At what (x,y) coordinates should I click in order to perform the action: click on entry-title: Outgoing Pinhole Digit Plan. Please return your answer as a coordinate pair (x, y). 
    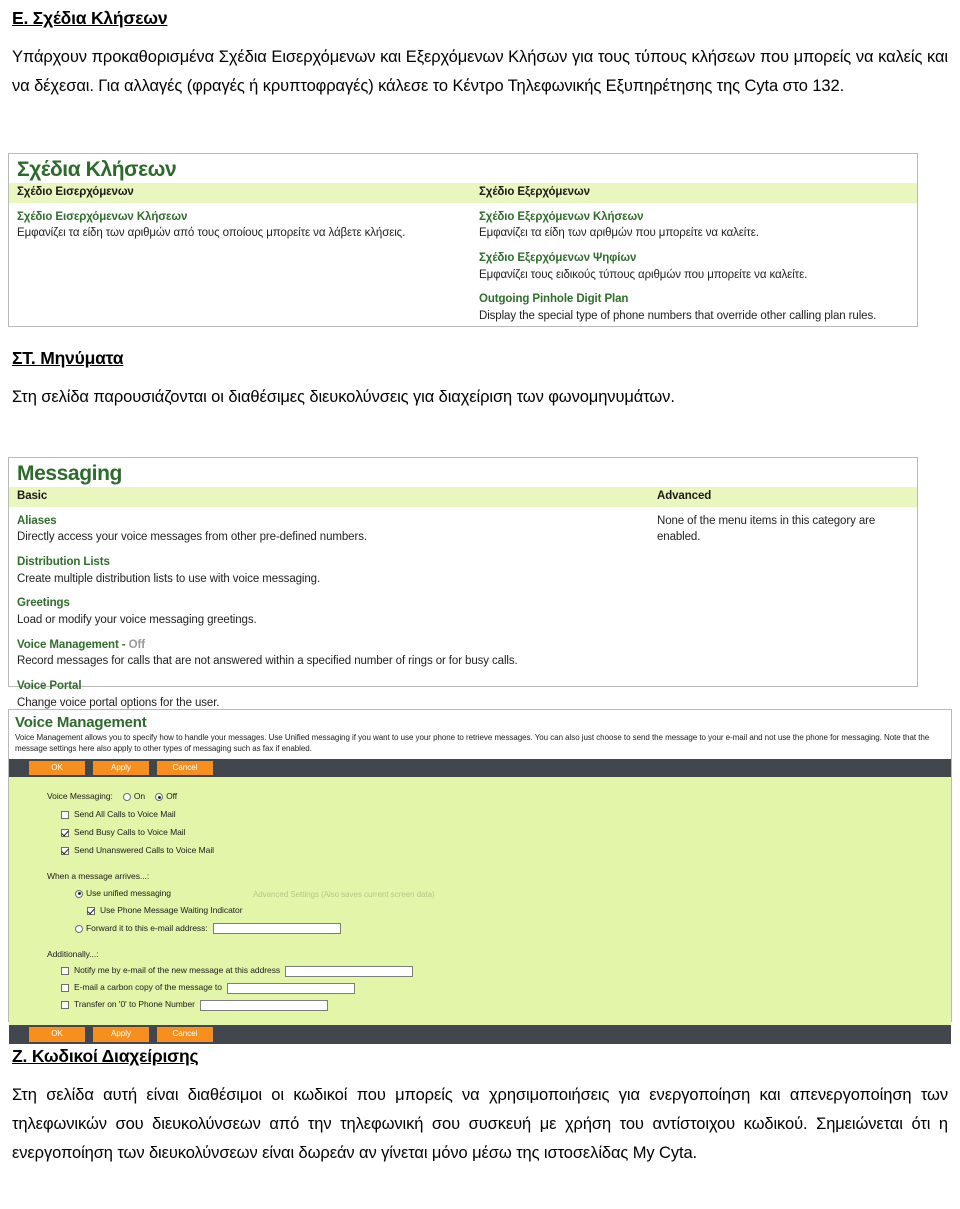
    Looking at the image, I should click on (693, 299).